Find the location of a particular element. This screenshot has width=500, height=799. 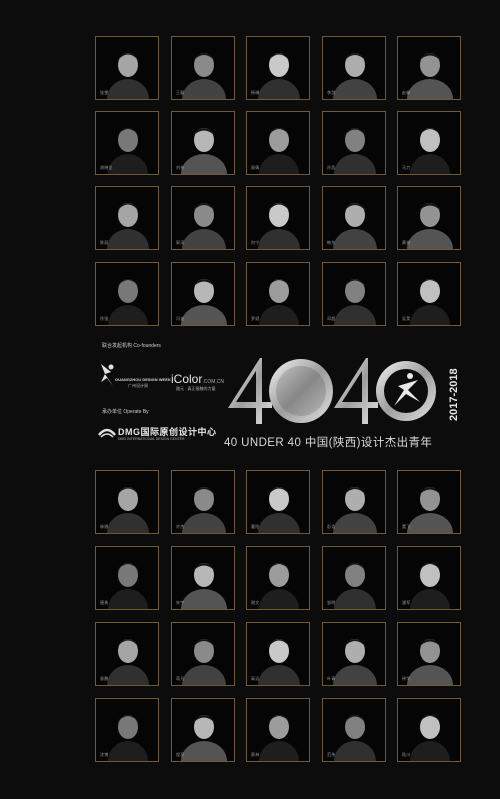

portrait-tile: 宋宇 is located at coordinates (203, 578).